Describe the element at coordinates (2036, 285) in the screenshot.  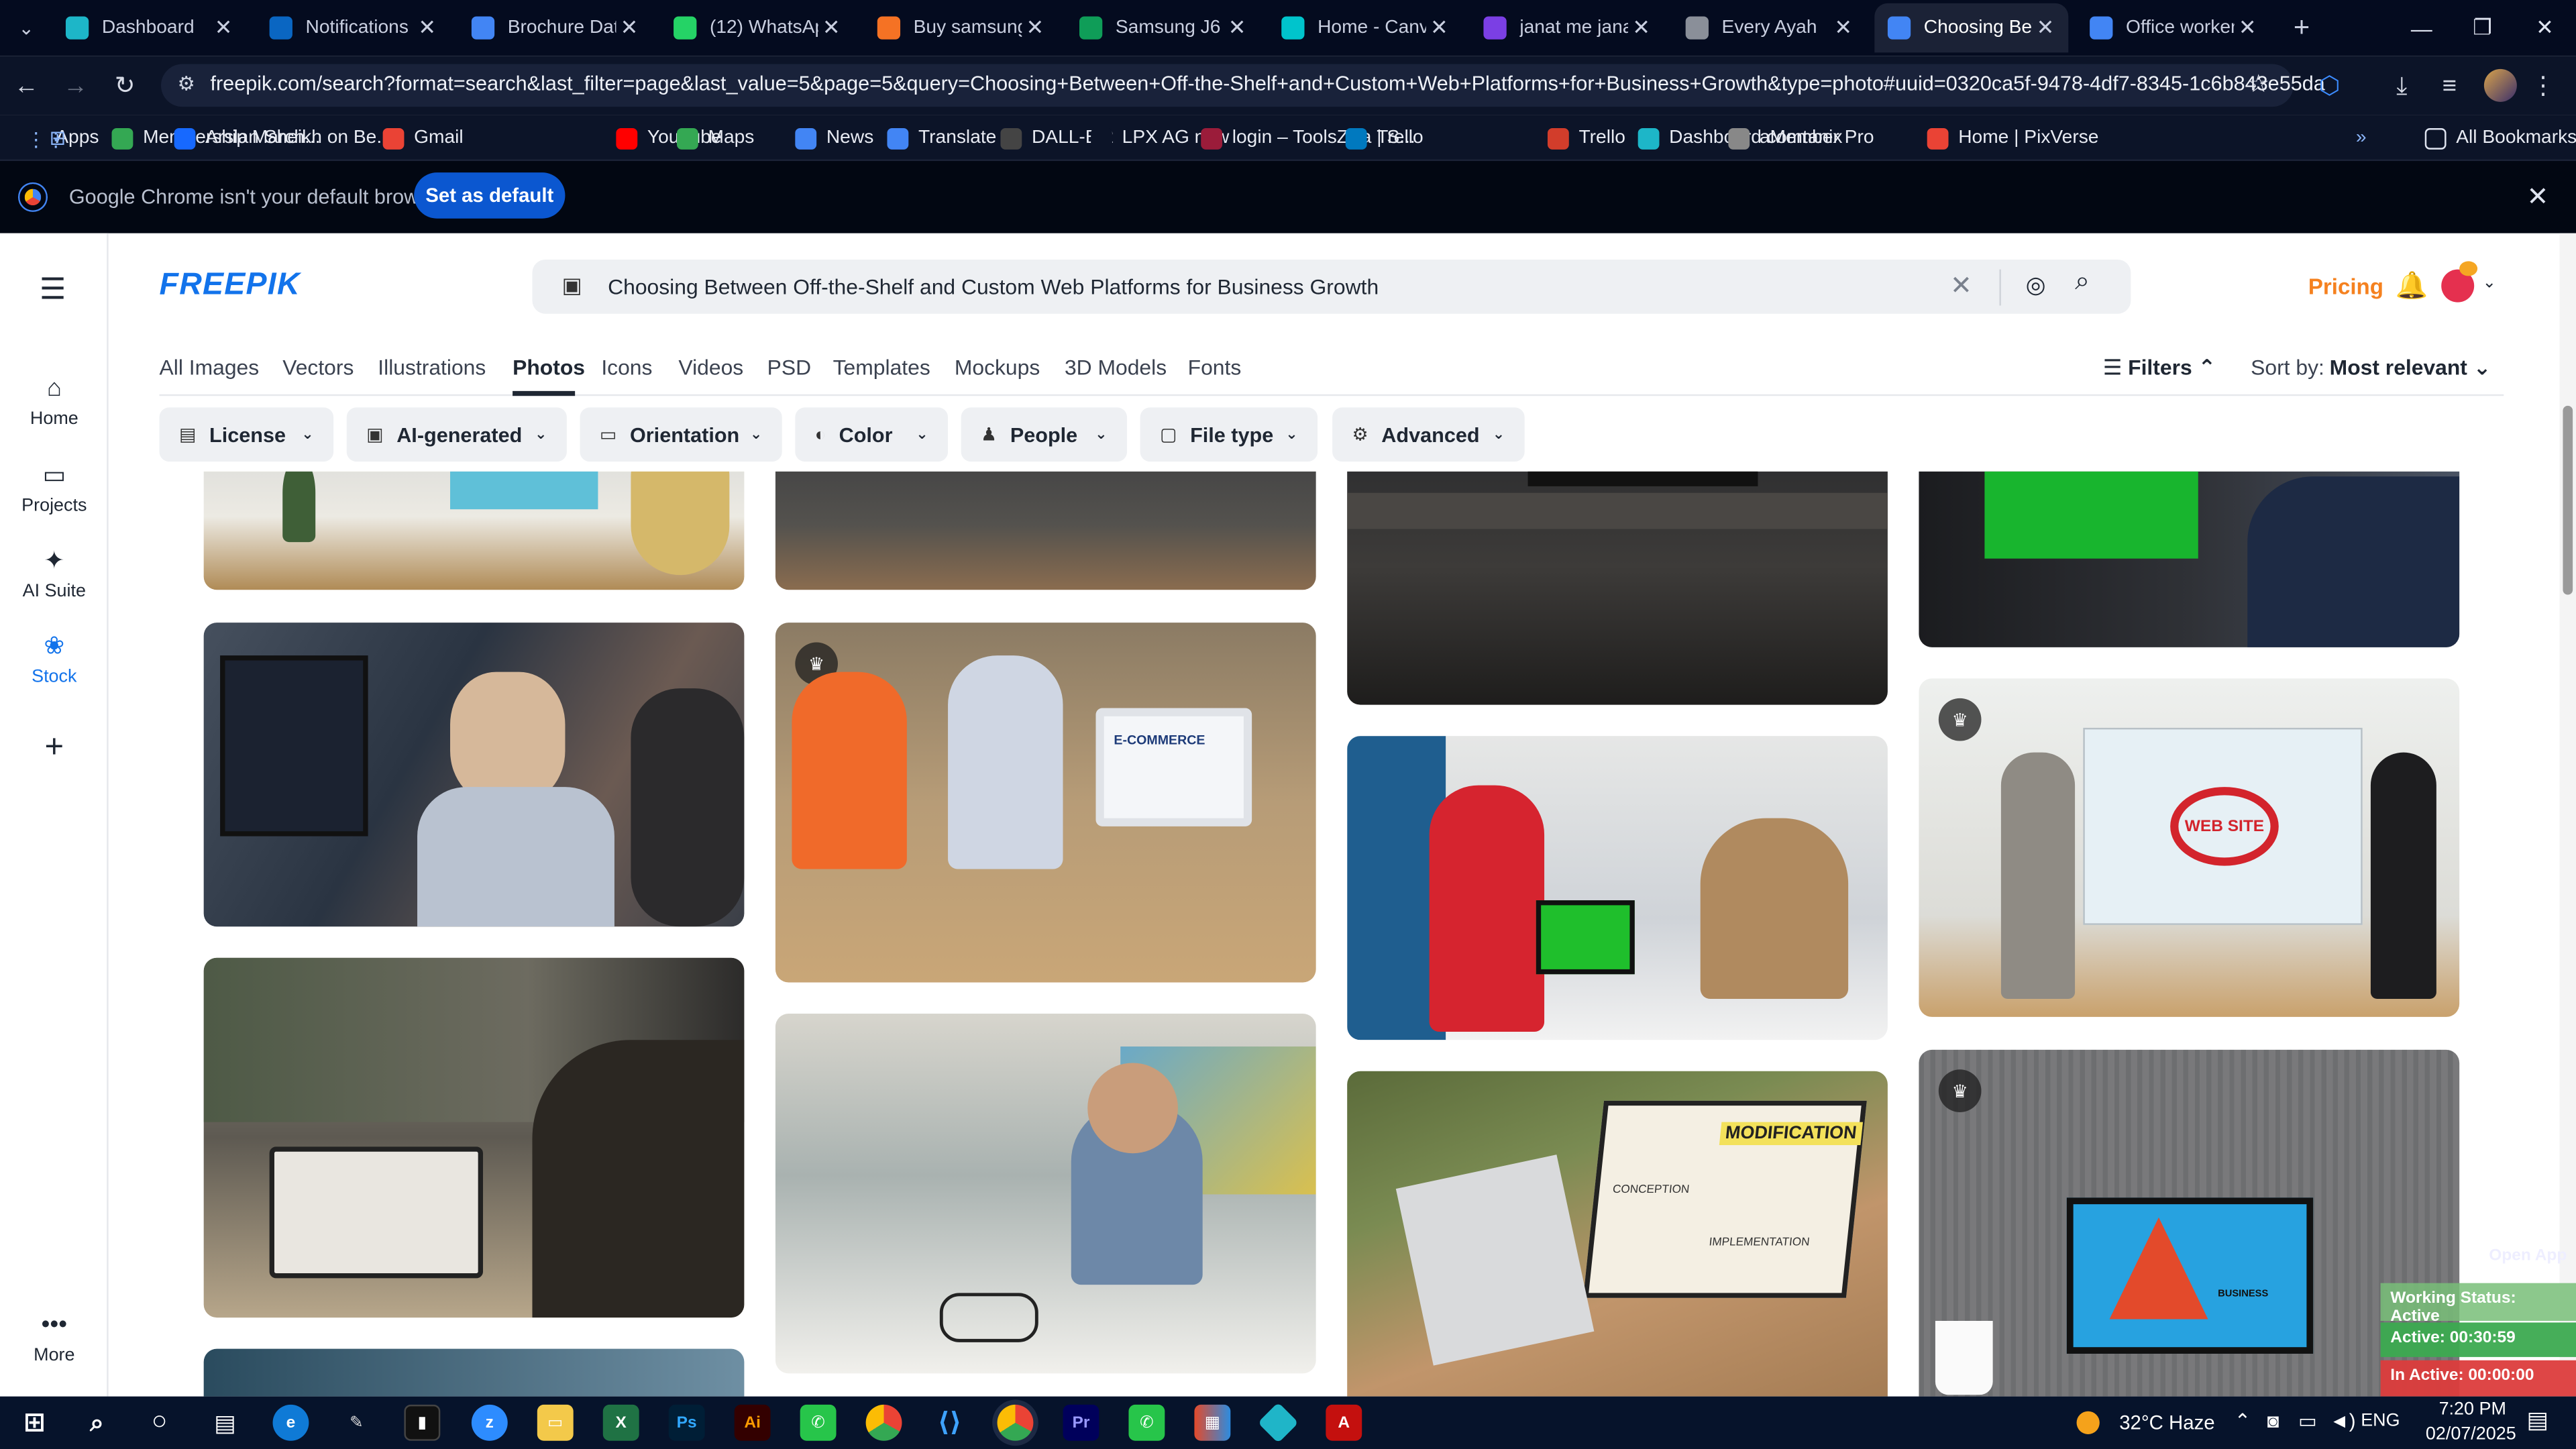
I see `camera-search-icon: ◎` at that location.